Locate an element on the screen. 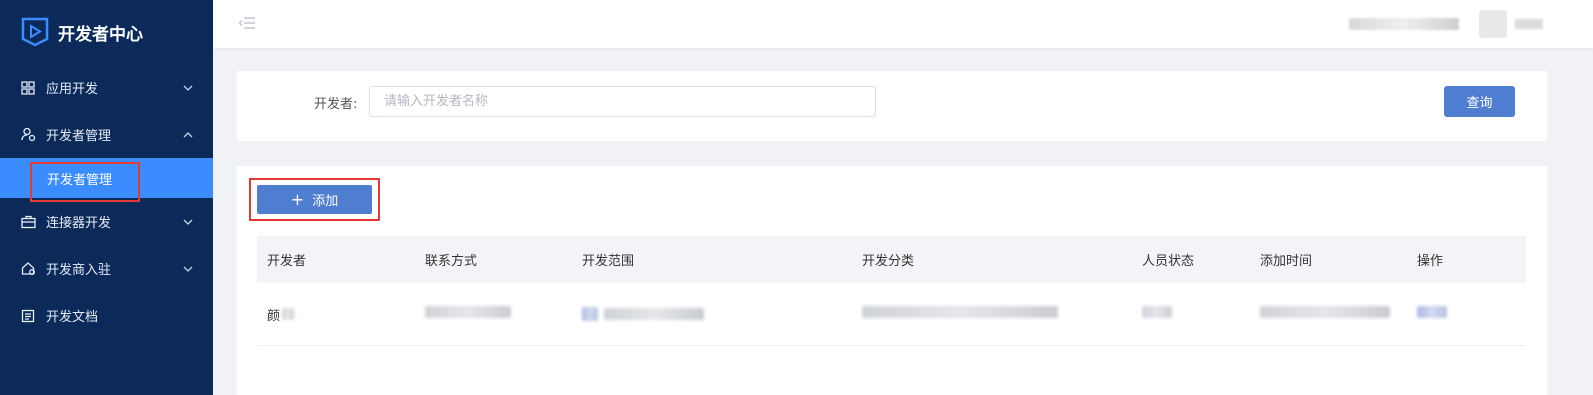 The width and height of the screenshot is (1593, 395). user-name-redacted is located at coordinates (1404, 24).